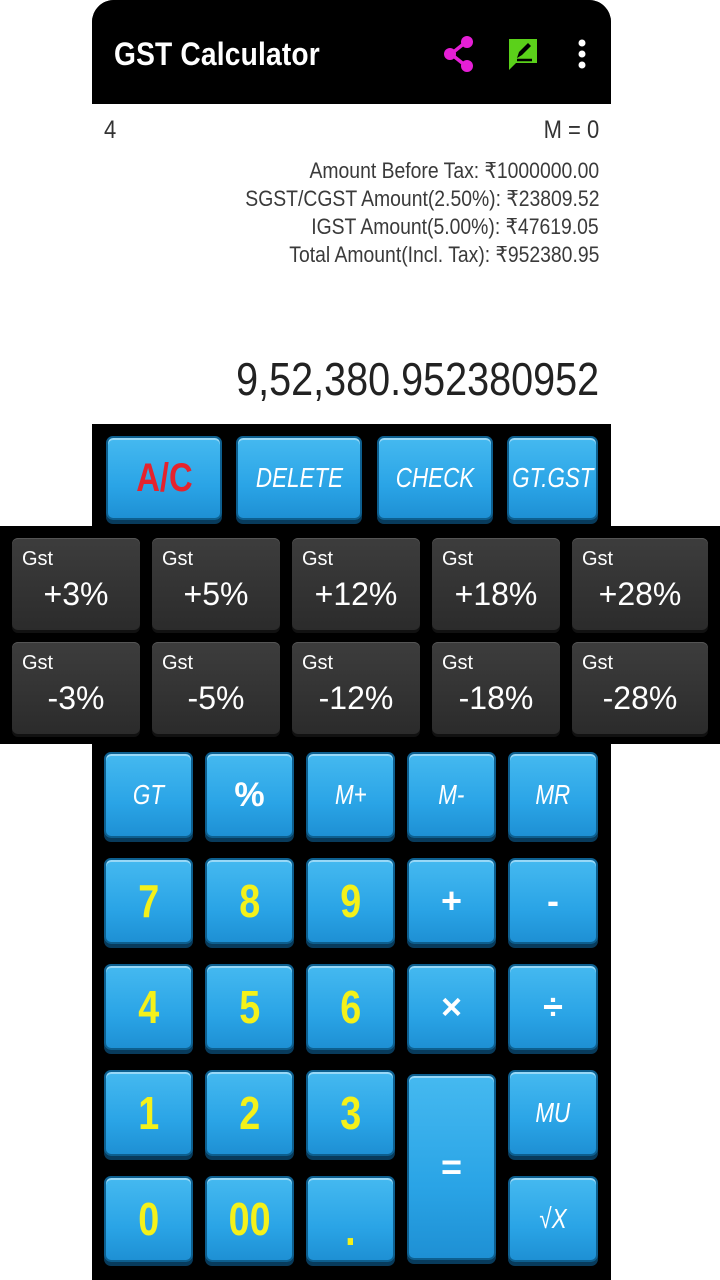 This screenshot has width=720, height=1280. I want to click on gst-rate-value: -3%, so click(76, 698).